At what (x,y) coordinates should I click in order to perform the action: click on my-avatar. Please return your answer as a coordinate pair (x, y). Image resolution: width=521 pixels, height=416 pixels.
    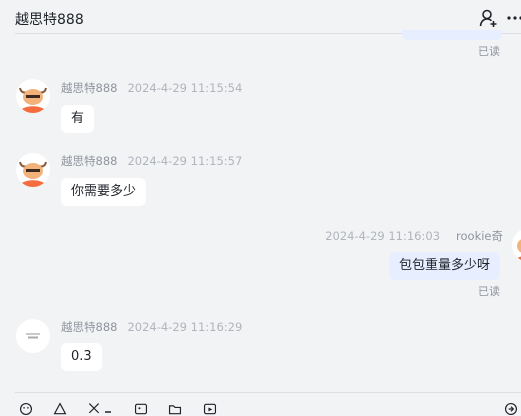
    Looking at the image, I should click on (516, 245).